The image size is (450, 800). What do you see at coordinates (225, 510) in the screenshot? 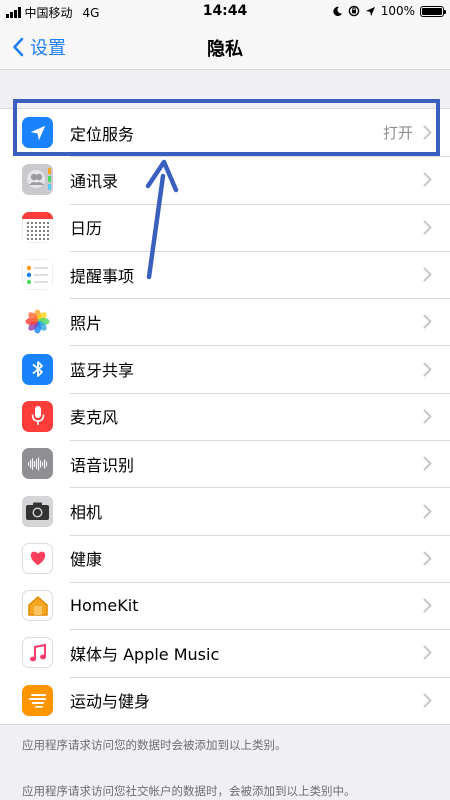
I see `privacy-row: 相机` at bounding box center [225, 510].